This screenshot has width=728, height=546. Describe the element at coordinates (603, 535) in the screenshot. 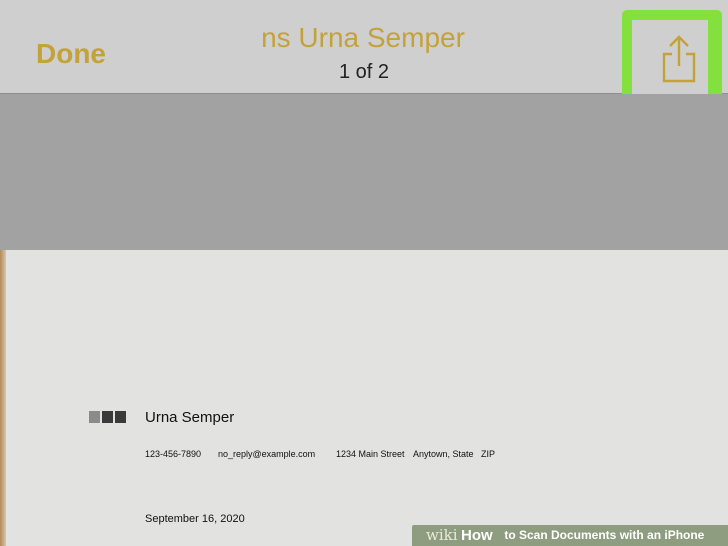

I see `watermark-title: to Scan Documents with an iPhone` at that location.